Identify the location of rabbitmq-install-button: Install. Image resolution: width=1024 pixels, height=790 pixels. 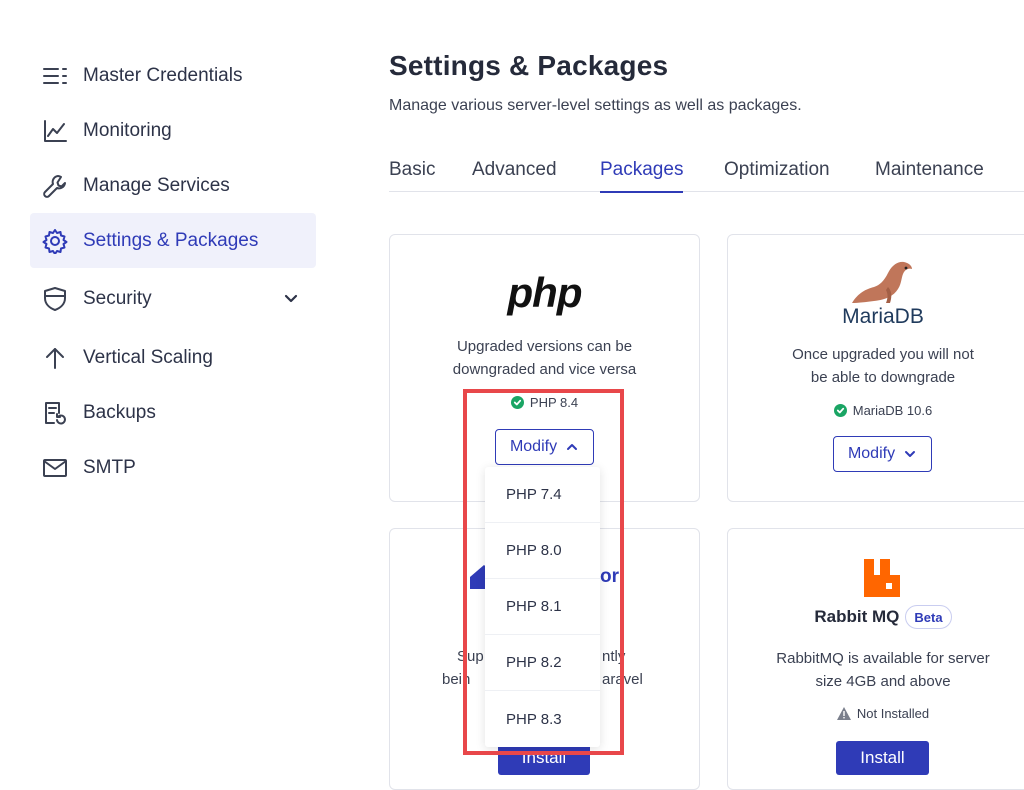
(882, 758).